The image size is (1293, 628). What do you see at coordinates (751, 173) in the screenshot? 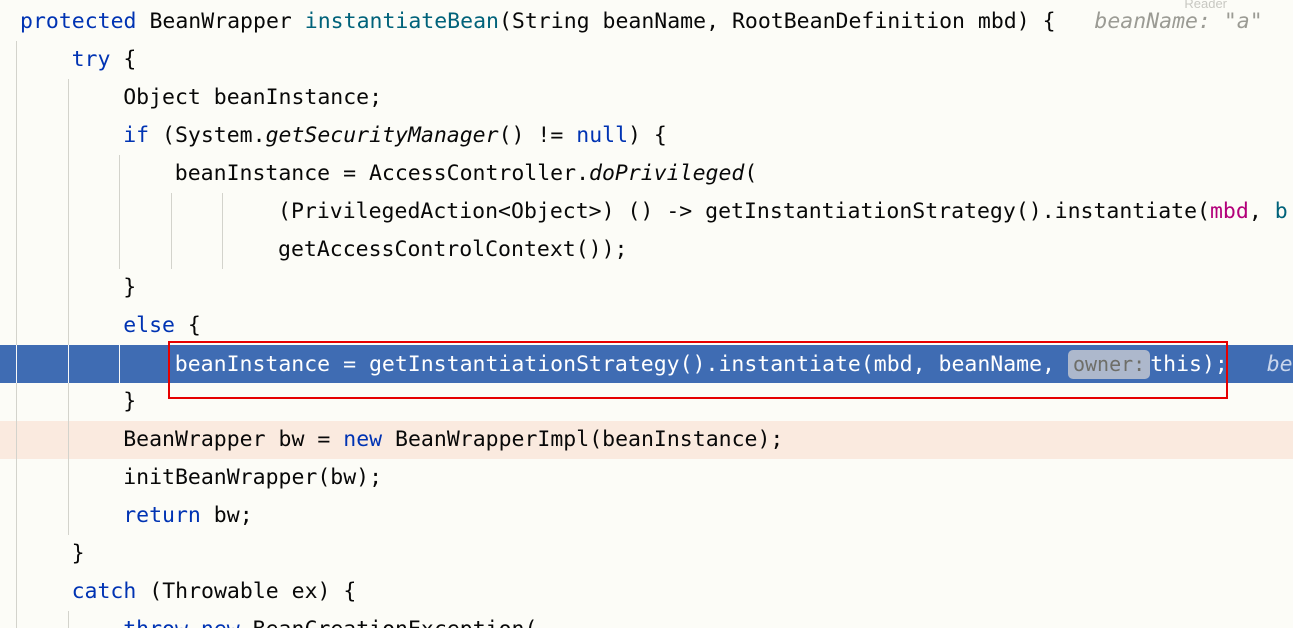
I see `code-token: (` at bounding box center [751, 173].